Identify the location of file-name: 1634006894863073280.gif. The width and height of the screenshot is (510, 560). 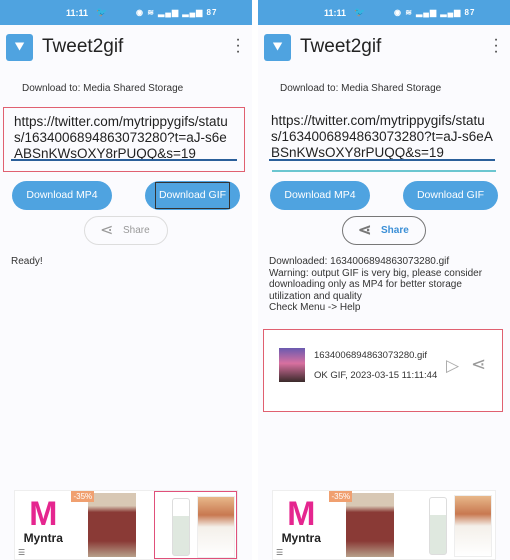
(371, 355).